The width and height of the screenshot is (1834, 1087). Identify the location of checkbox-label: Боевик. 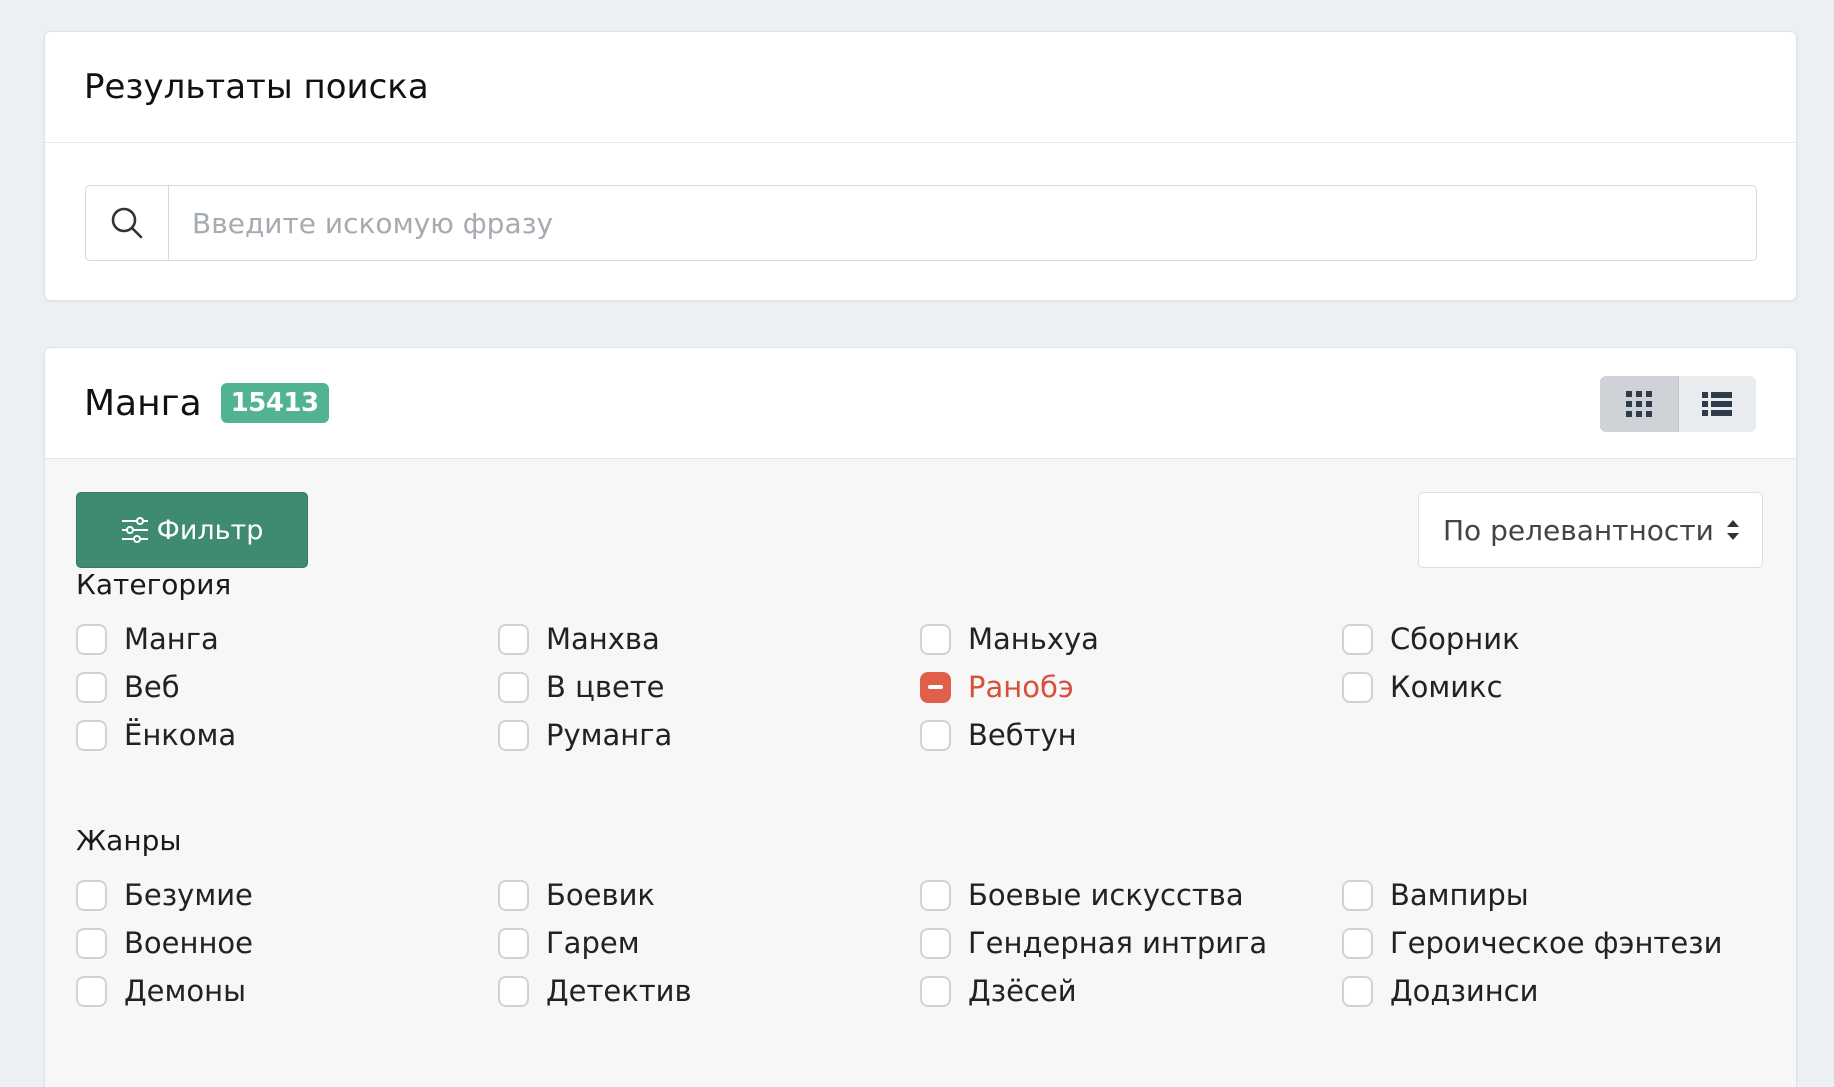
(600, 895).